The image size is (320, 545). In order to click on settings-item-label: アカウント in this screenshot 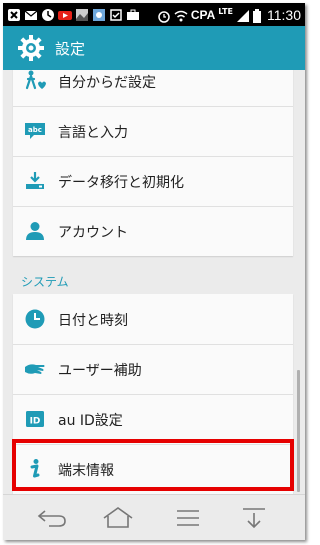, I will do `click(93, 233)`.